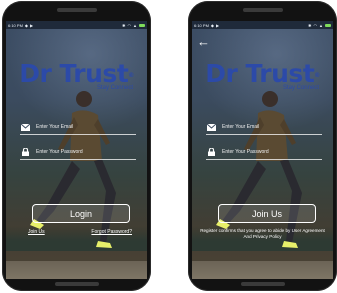 Image resolution: width=337 pixels, height=293 pixels. What do you see at coordinates (267, 213) in the screenshot?
I see `join-us-button: Join Us` at bounding box center [267, 213].